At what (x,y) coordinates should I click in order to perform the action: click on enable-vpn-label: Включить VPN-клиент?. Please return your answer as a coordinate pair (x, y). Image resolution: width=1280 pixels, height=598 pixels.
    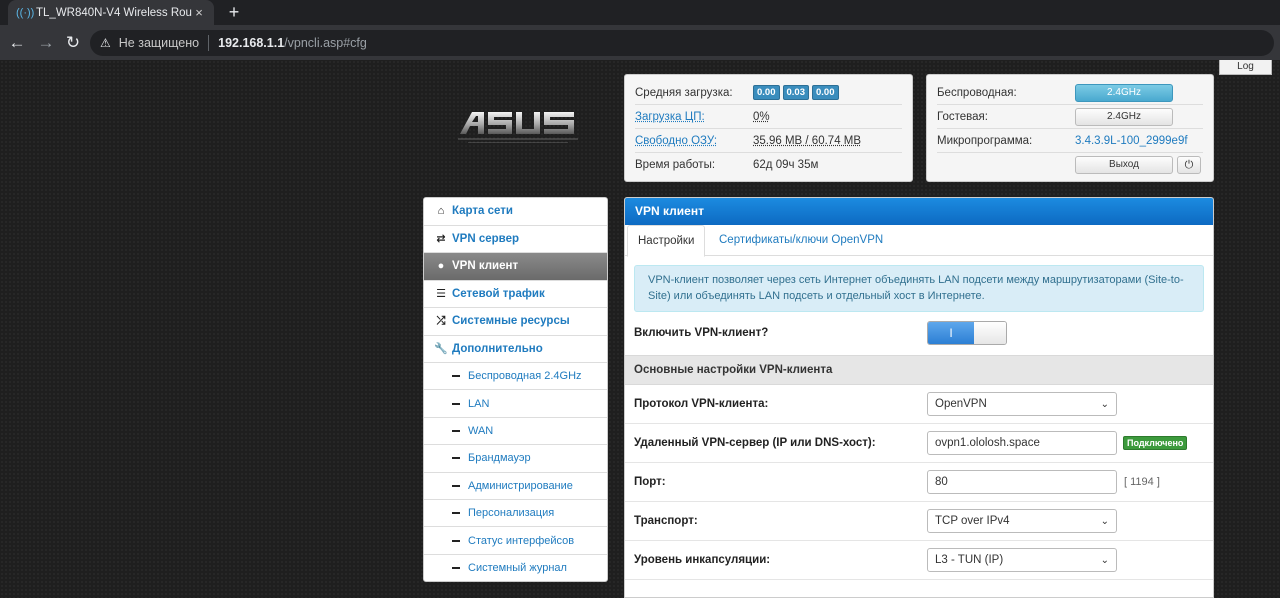
    Looking at the image, I should click on (701, 332).